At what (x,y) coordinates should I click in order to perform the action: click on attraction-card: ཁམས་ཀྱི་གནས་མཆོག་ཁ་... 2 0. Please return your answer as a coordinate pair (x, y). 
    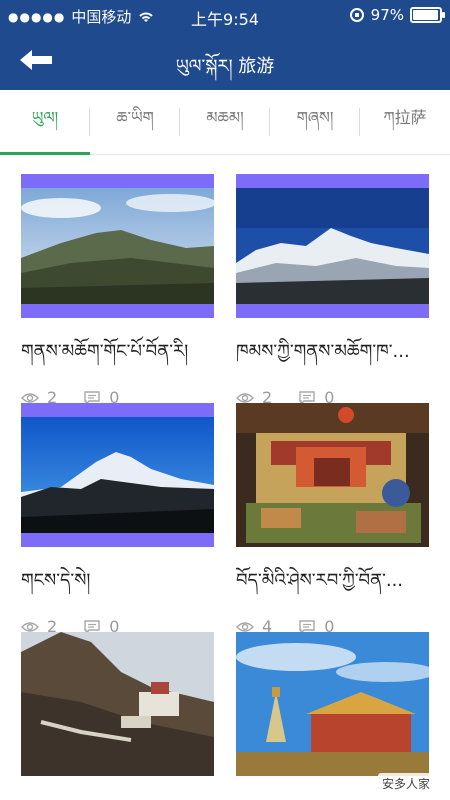
    Looking at the image, I should click on (332, 290).